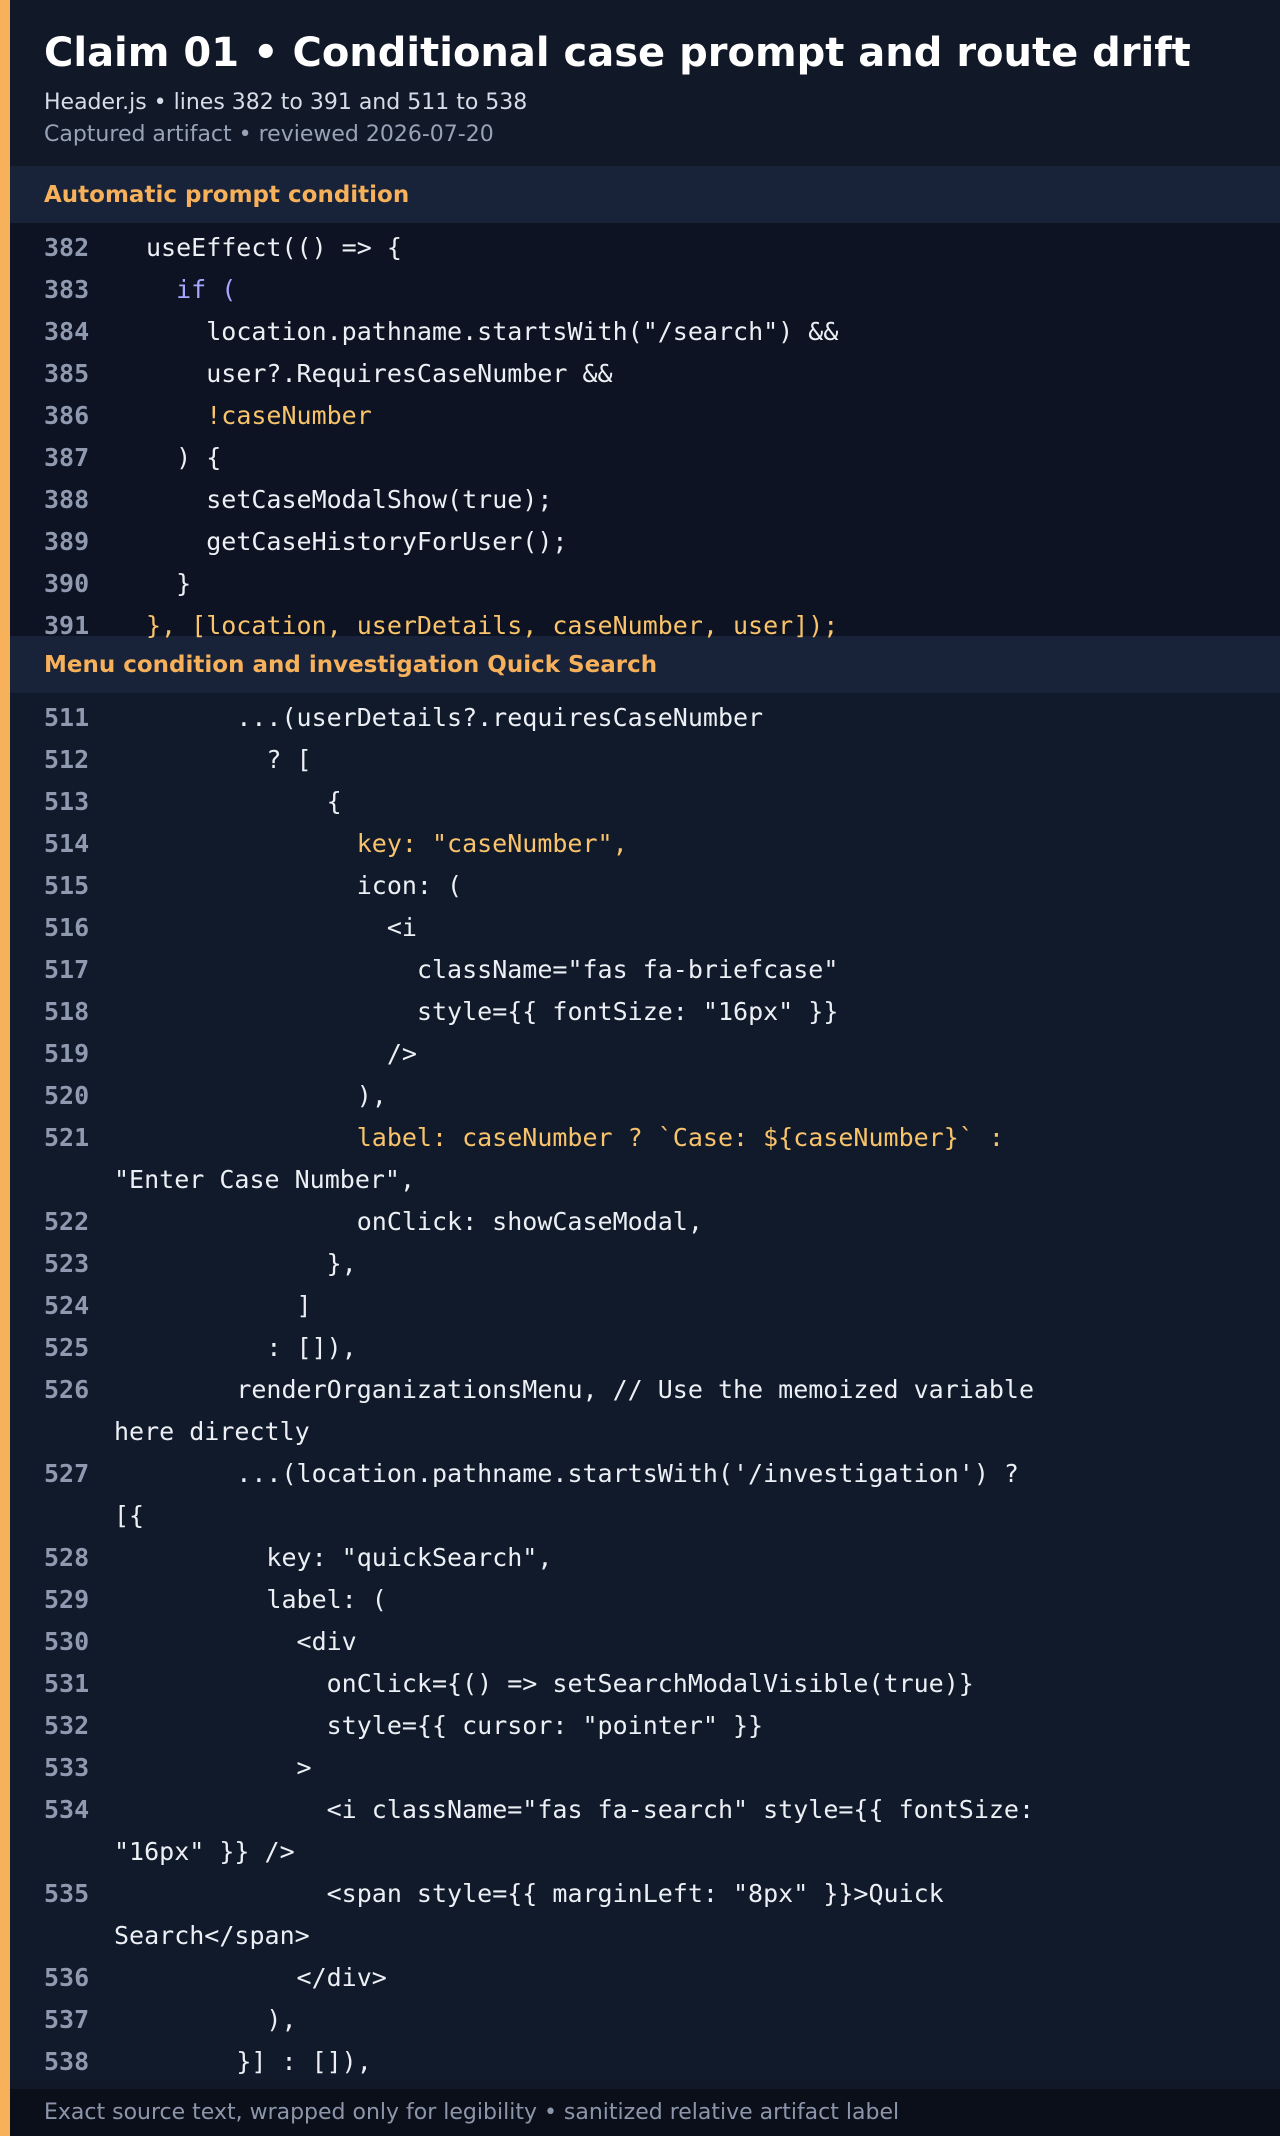 The height and width of the screenshot is (2136, 1280). I want to click on code-text: ...(userDetails?.requiresCaseNumber, so click(687, 718).